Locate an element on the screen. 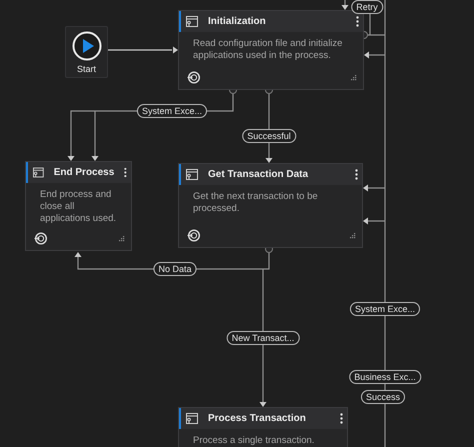 The image size is (474, 447). state-title: Initialization is located at coordinates (237, 21).